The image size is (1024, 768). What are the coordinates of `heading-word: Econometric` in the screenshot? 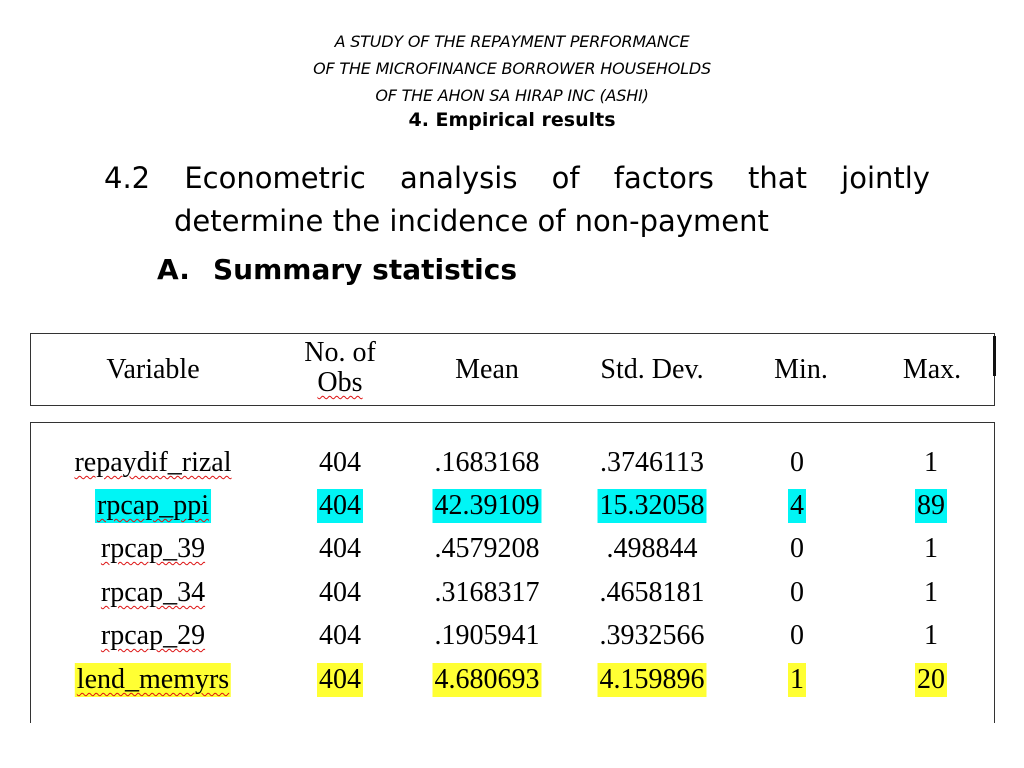 It's located at (275, 178).